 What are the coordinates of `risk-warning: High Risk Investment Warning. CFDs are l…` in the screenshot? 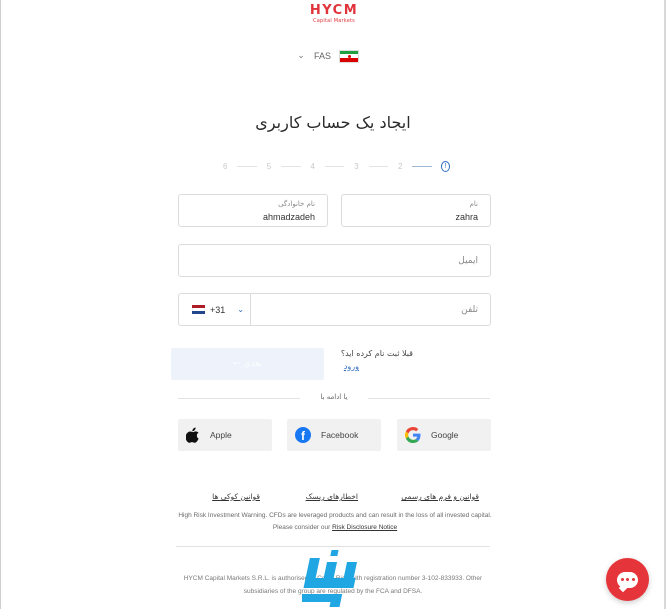 It's located at (335, 522).